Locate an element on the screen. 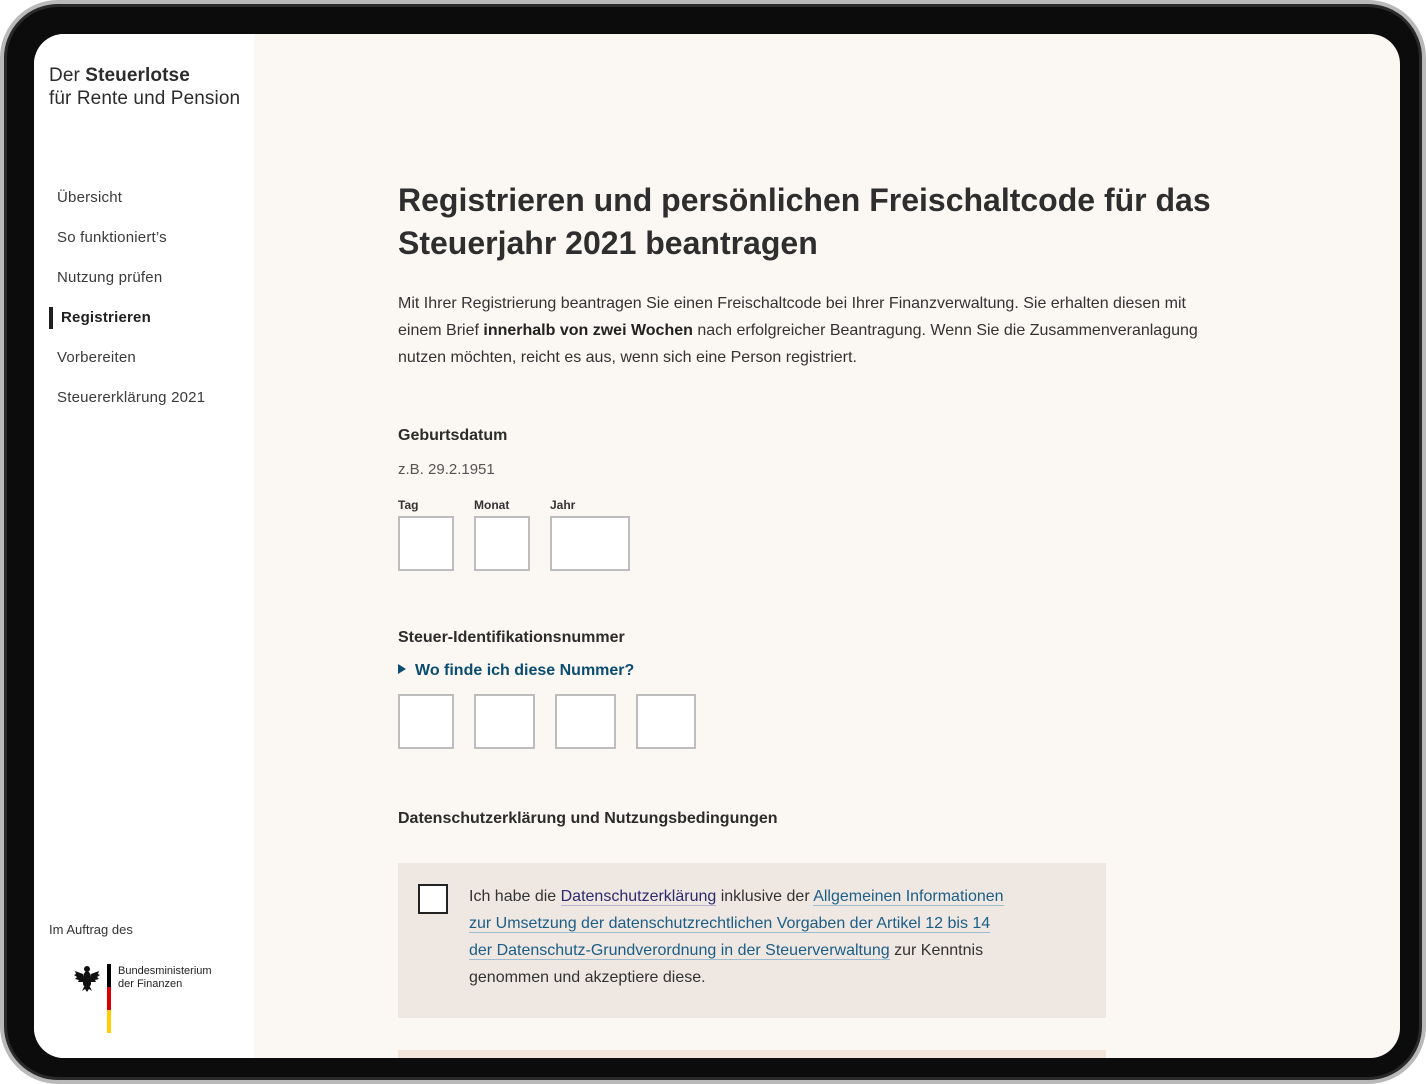 The image size is (1426, 1084). auftrag-text: Im Auftrag des is located at coordinates (91, 929).